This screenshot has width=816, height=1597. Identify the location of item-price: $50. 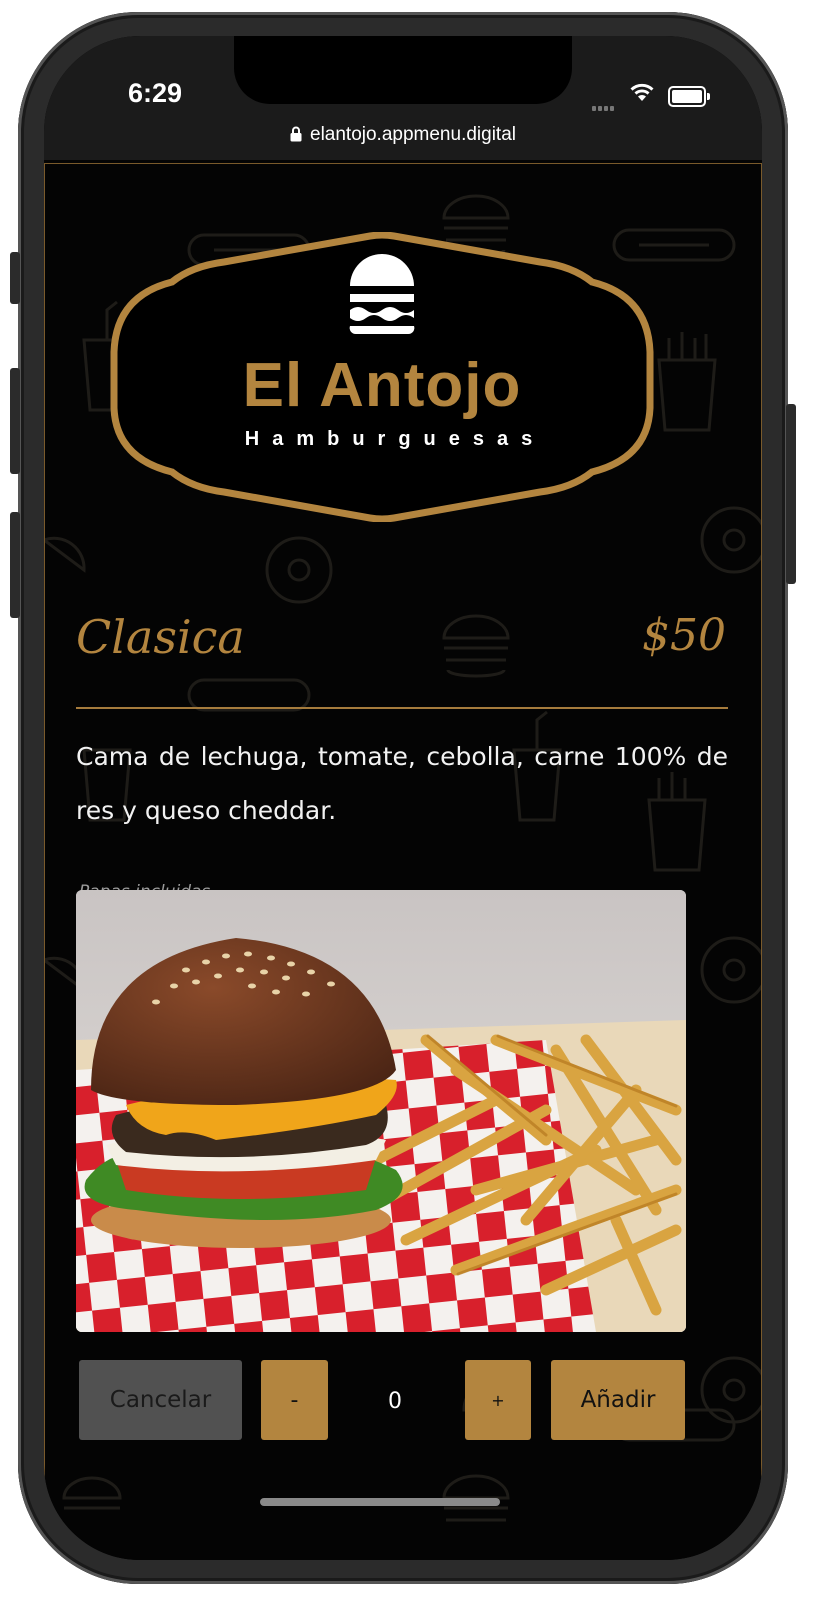
(684, 635).